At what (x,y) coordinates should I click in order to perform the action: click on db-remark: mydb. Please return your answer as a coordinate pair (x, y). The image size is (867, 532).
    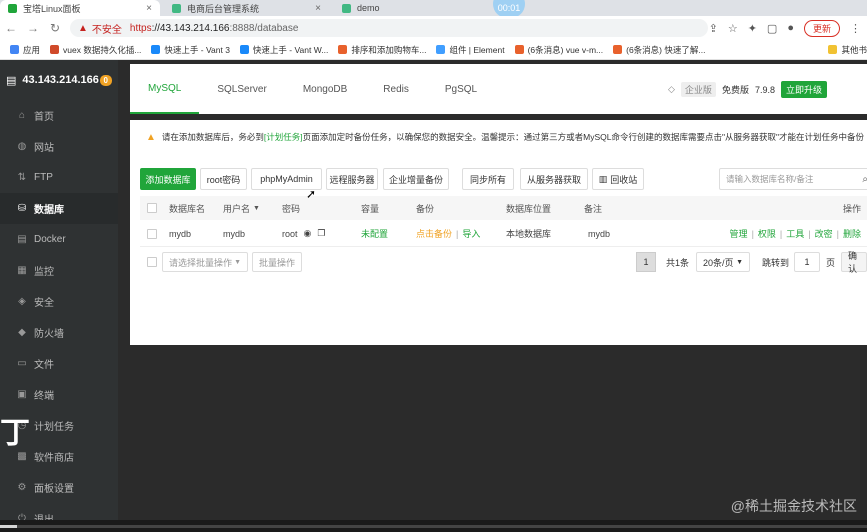
    Looking at the image, I should click on (599, 233).